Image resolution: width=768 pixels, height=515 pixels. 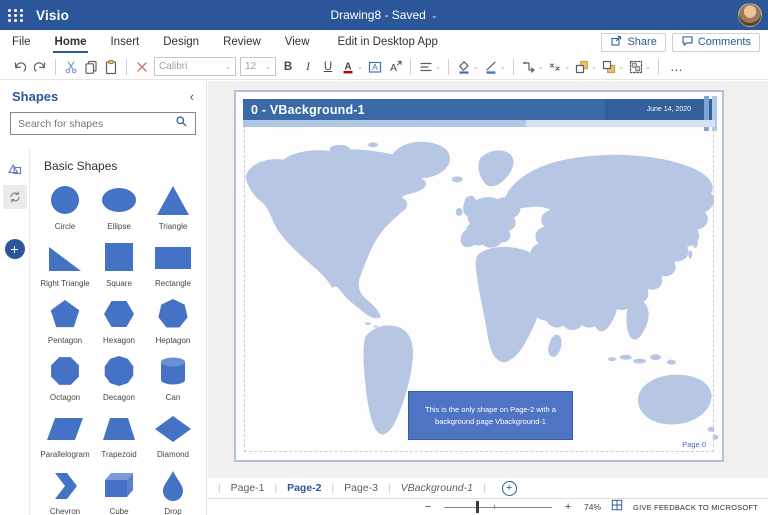 I want to click on text-box-button: A, so click(x=375, y=67).